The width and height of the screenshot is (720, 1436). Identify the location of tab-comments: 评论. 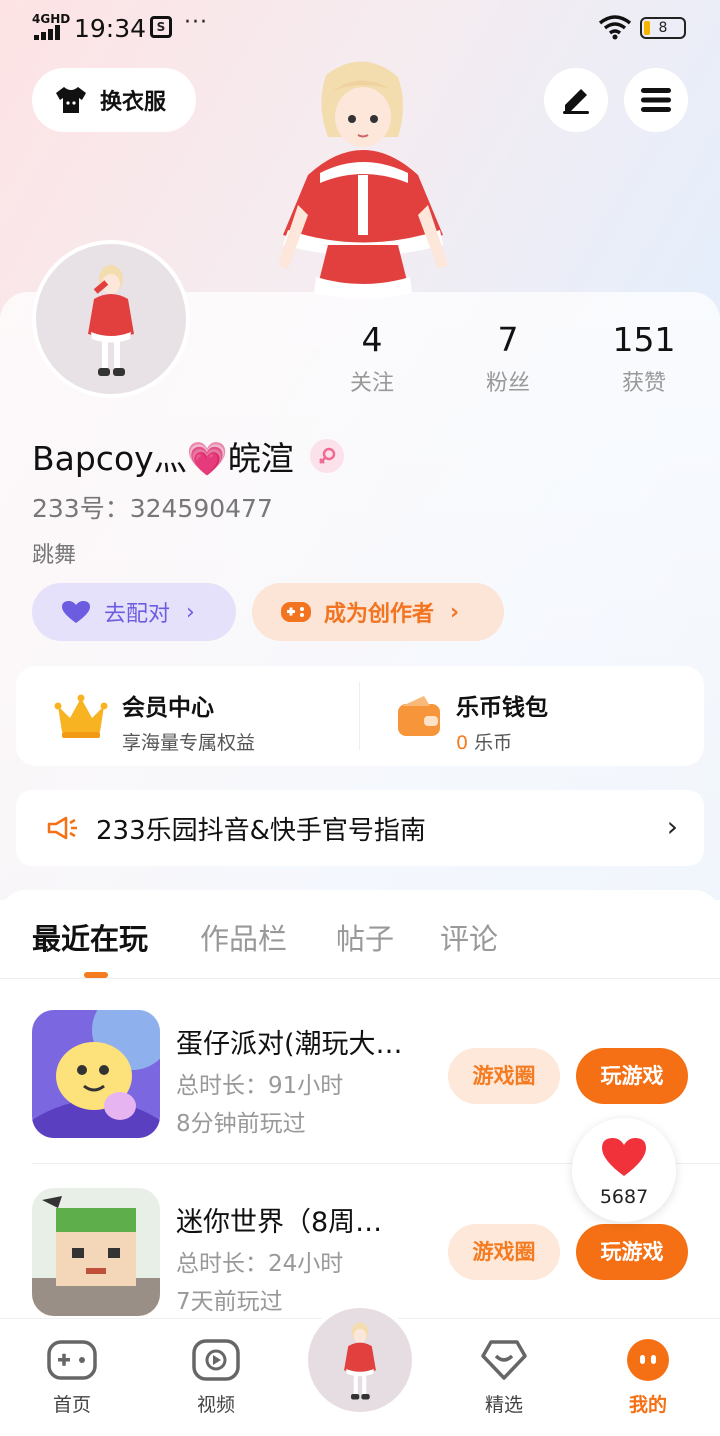
(469, 937).